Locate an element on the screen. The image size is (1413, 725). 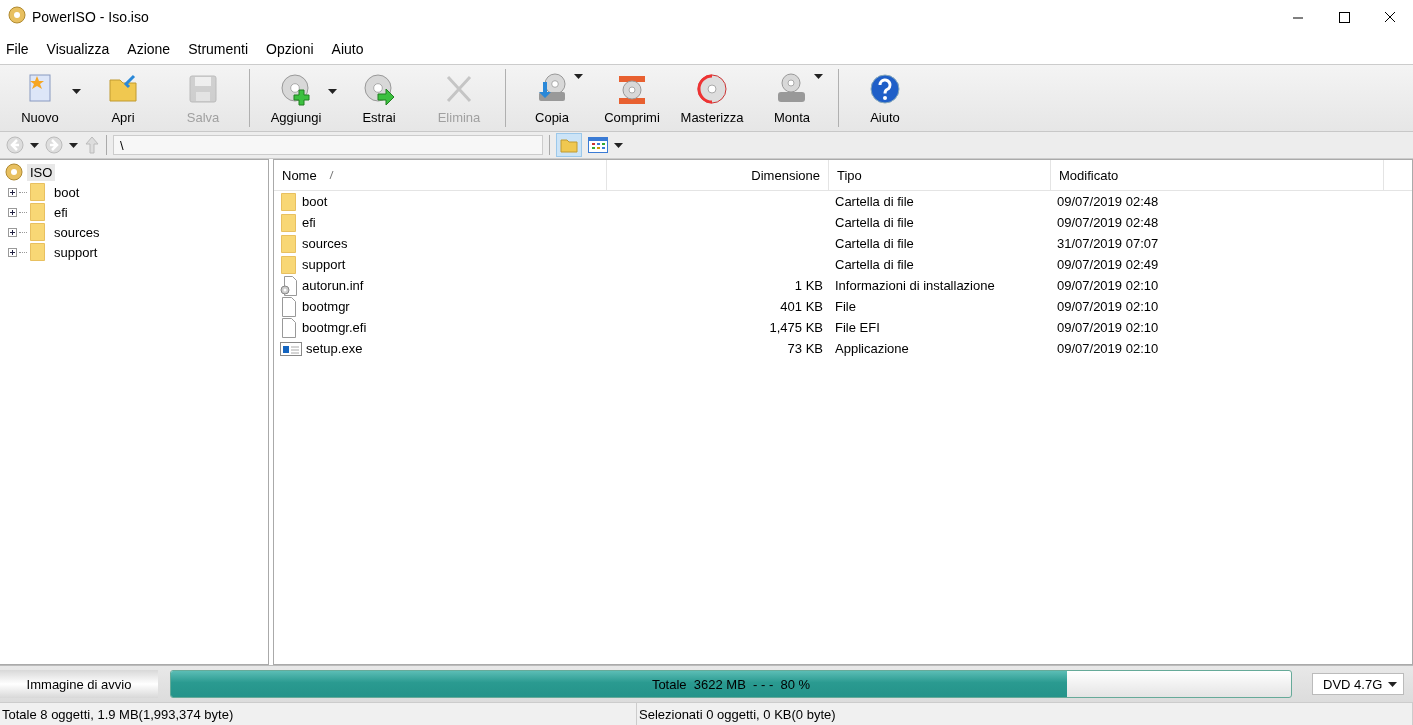
file-type: File is located at coordinates (845, 306).